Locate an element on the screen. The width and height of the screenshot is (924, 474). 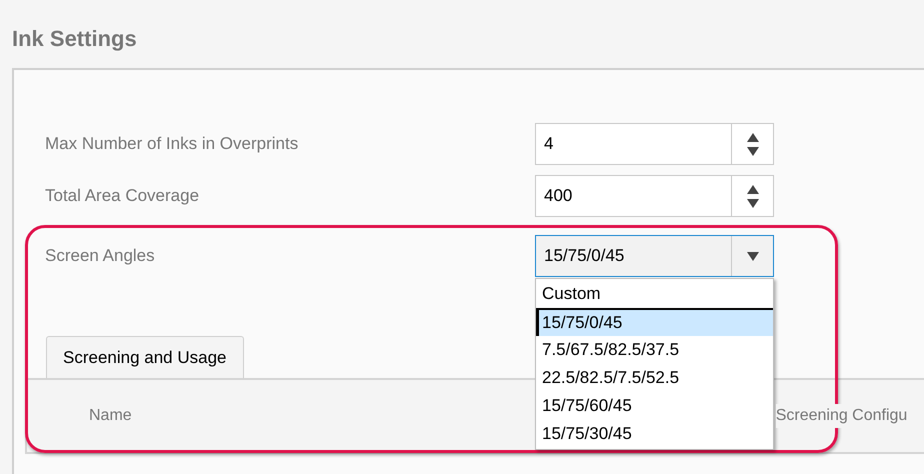
tab: Screening and Usage is located at coordinates (145, 357).